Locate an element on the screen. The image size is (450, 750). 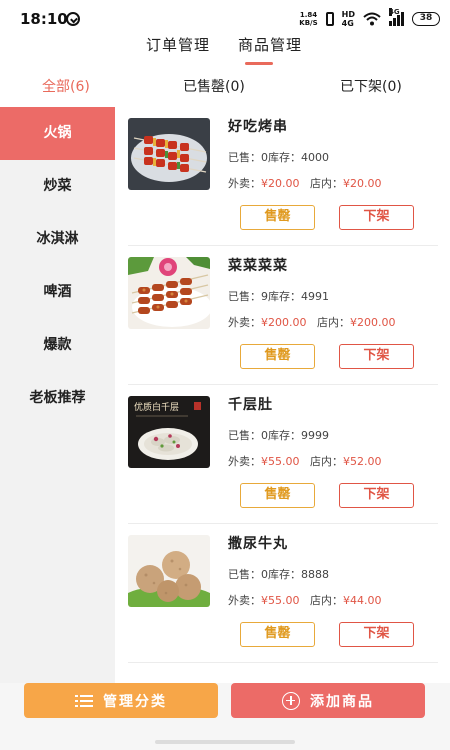
stock-count: 4991 is located at coordinates (315, 296).